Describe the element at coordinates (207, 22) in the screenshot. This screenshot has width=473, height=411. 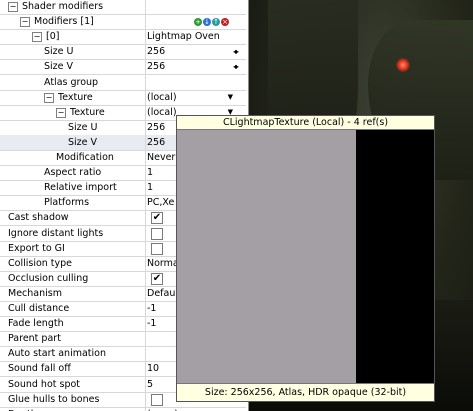
I see `move-down-icon: ↓` at that location.